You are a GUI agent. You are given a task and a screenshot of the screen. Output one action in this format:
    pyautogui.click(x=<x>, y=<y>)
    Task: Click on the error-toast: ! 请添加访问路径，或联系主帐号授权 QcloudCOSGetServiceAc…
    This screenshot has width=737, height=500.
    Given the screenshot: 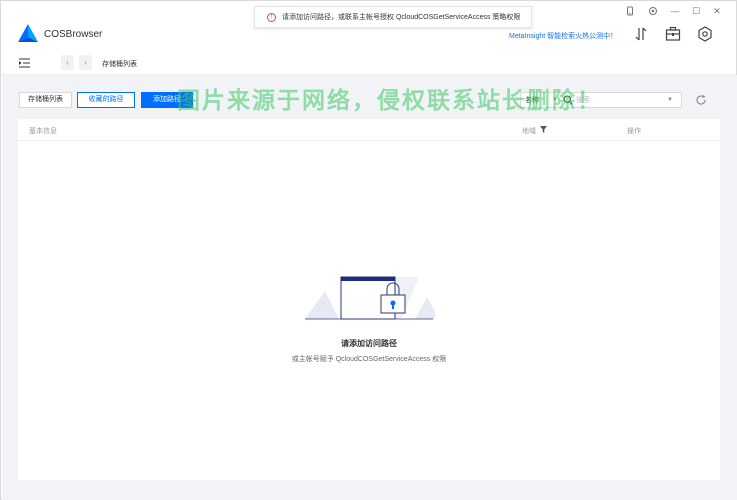 What is the action you would take?
    pyautogui.click(x=393, y=17)
    